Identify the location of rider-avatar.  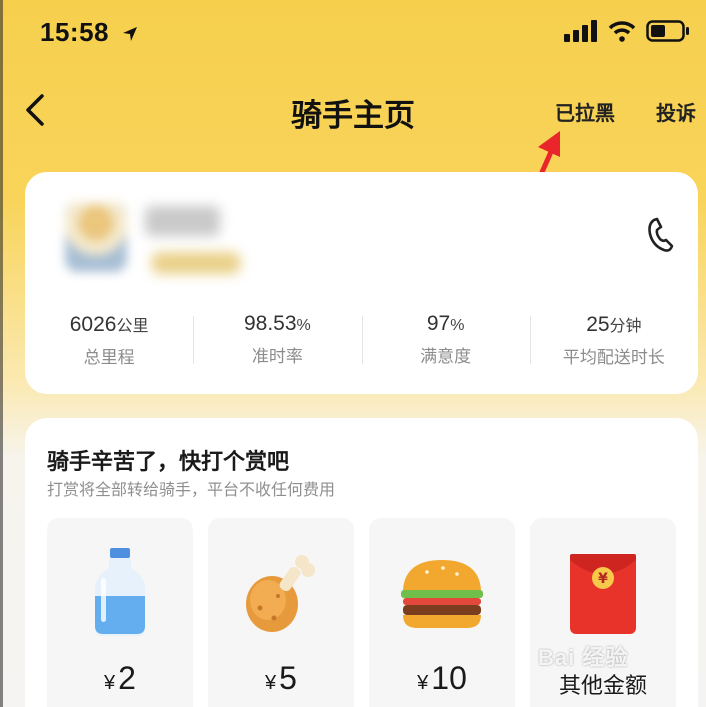
(96, 237).